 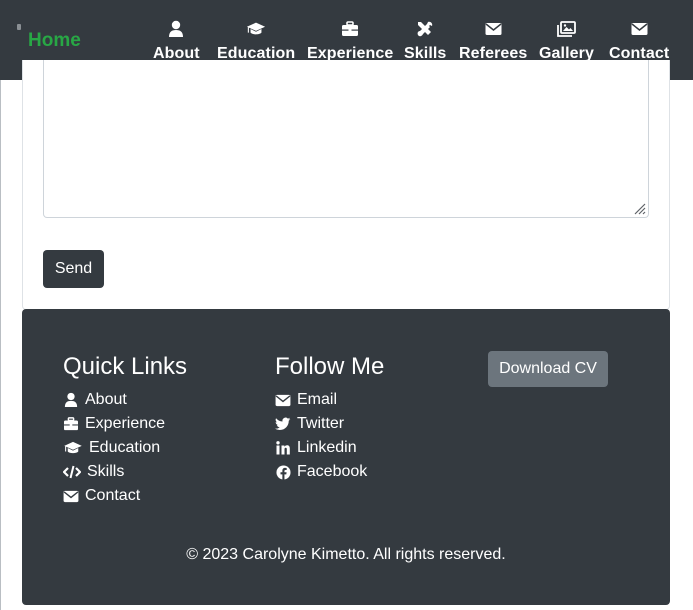 I want to click on download-cv-button: Download CV, so click(x=548, y=369).